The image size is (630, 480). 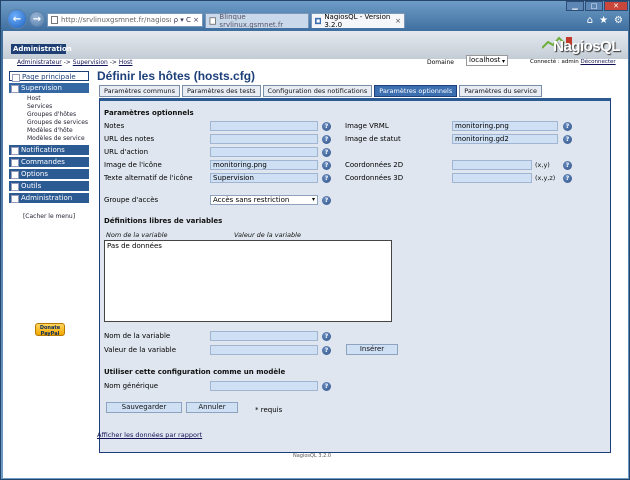 I want to click on sidebar-item-host-groups: Groupes d'hôtes, so click(x=49, y=115).